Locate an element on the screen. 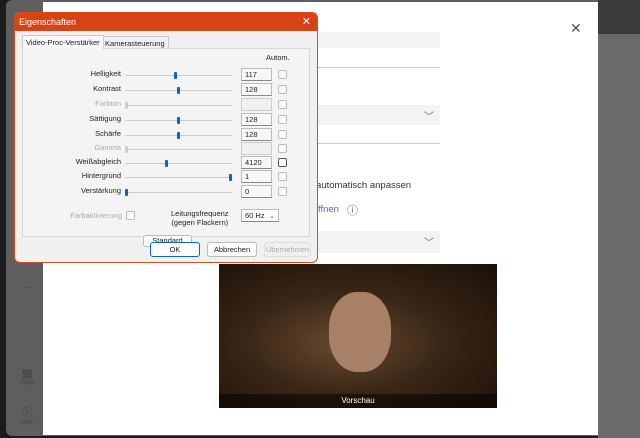 The image size is (640, 438). chevron-down-icon: ⌄ is located at coordinates (271, 215).